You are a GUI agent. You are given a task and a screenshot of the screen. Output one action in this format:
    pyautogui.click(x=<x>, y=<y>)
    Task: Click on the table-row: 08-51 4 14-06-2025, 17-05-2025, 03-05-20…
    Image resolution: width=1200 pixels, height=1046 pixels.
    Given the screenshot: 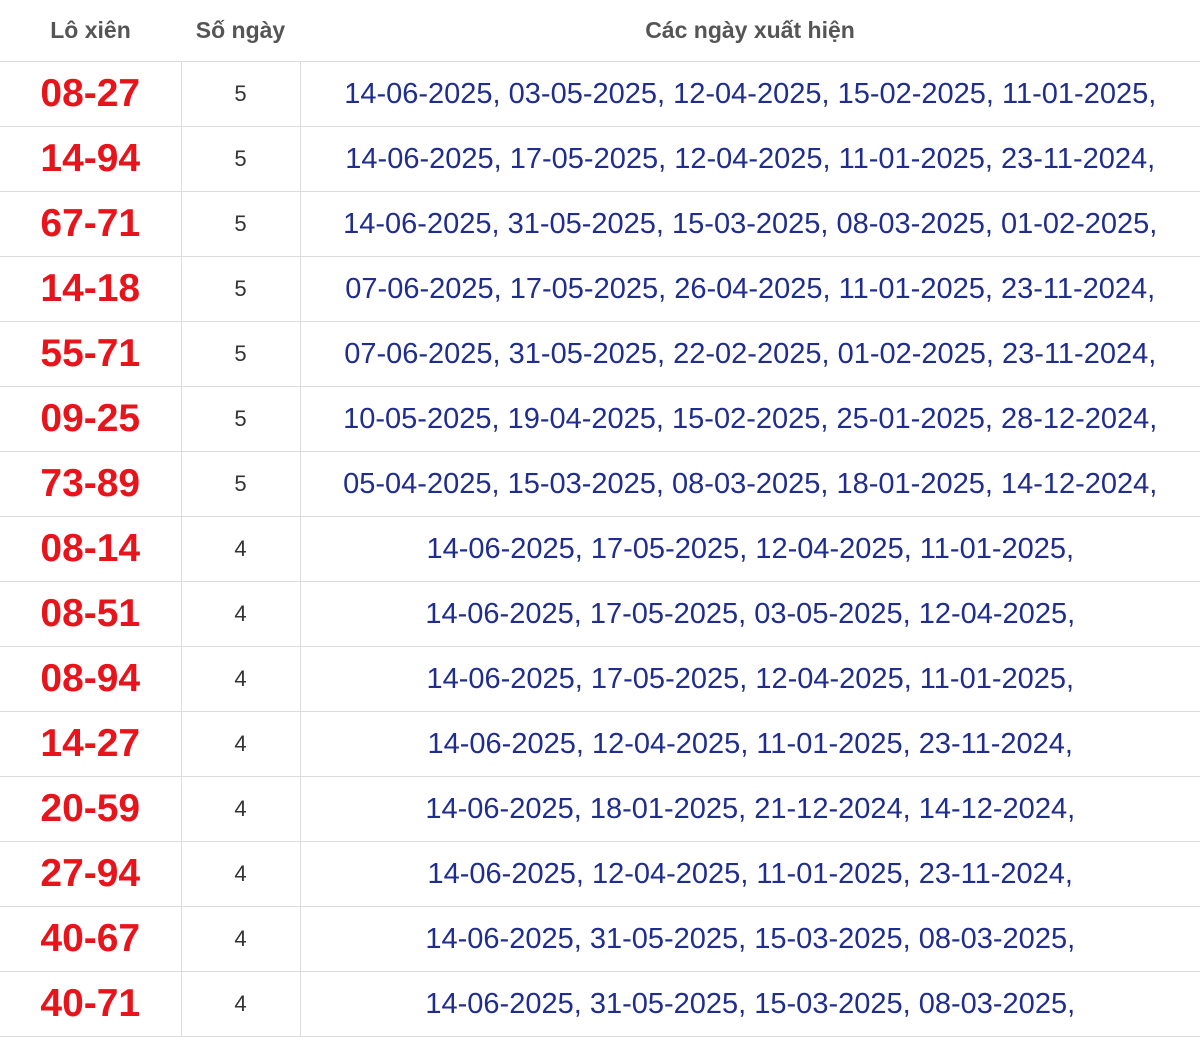 What is the action you would take?
    pyautogui.click(x=600, y=614)
    